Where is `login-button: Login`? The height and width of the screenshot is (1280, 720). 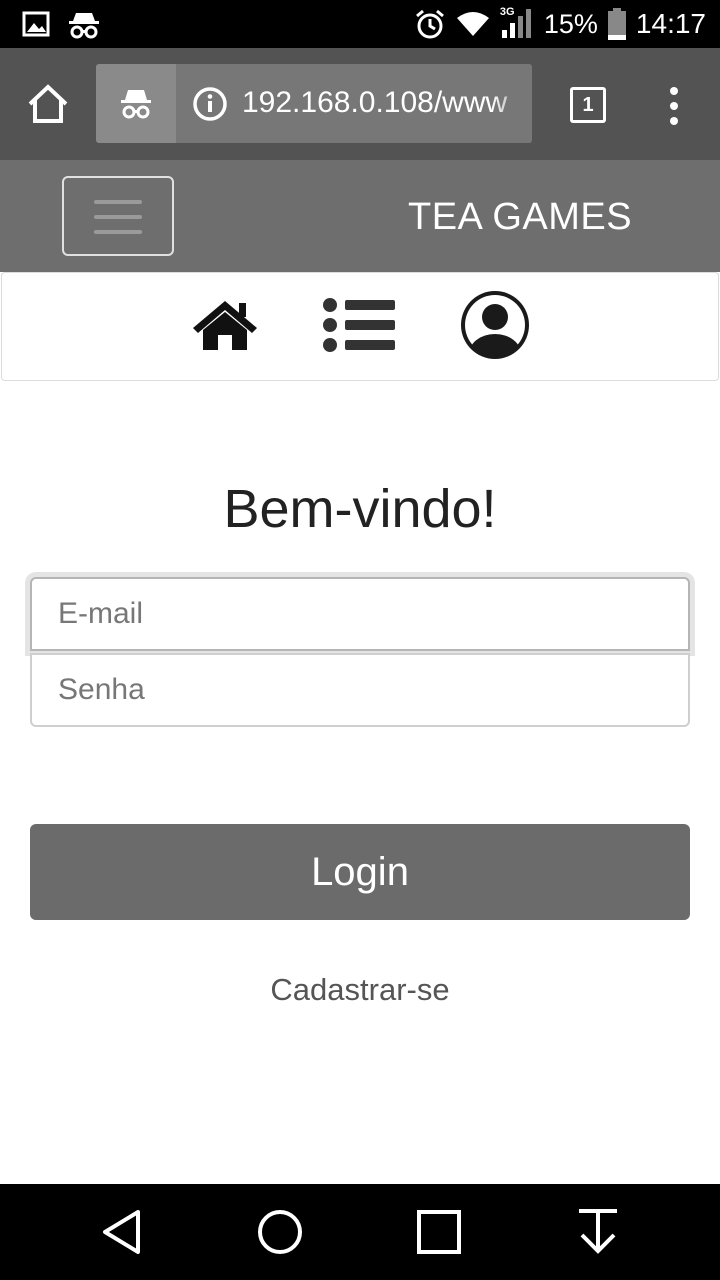 login-button: Login is located at coordinates (360, 872).